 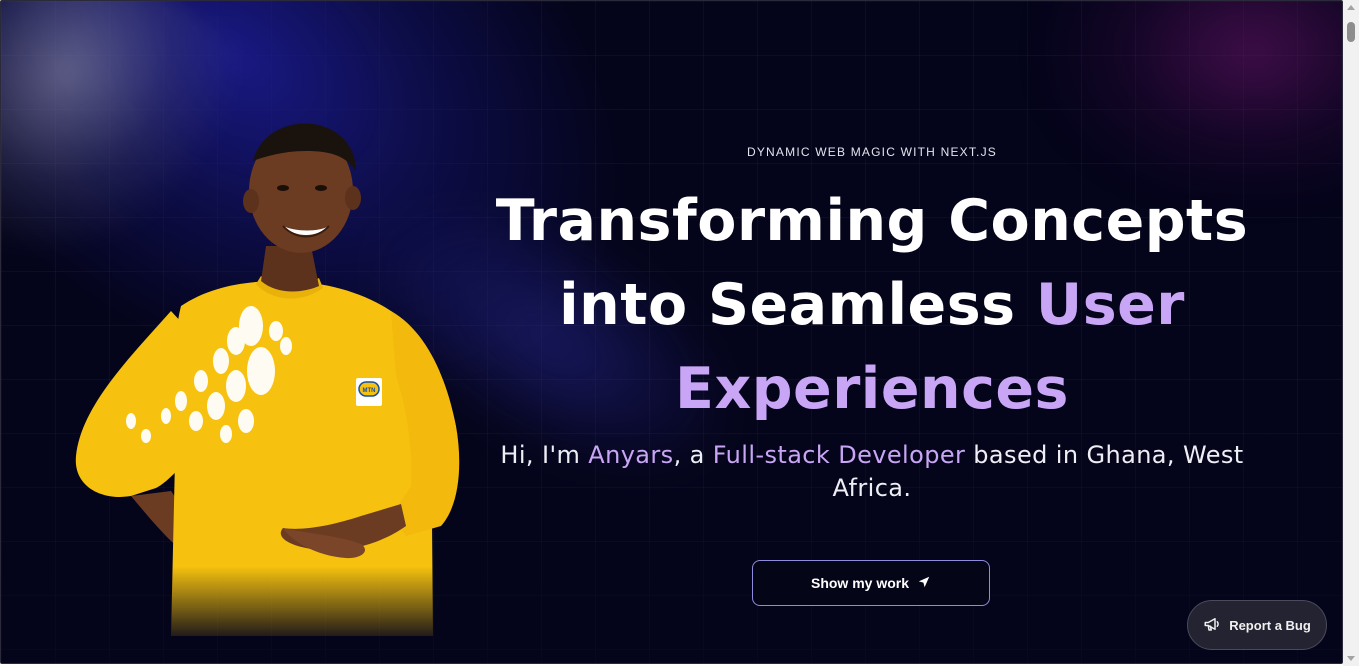 What do you see at coordinates (1351, 333) in the screenshot?
I see `vertical-scrollbar` at bounding box center [1351, 333].